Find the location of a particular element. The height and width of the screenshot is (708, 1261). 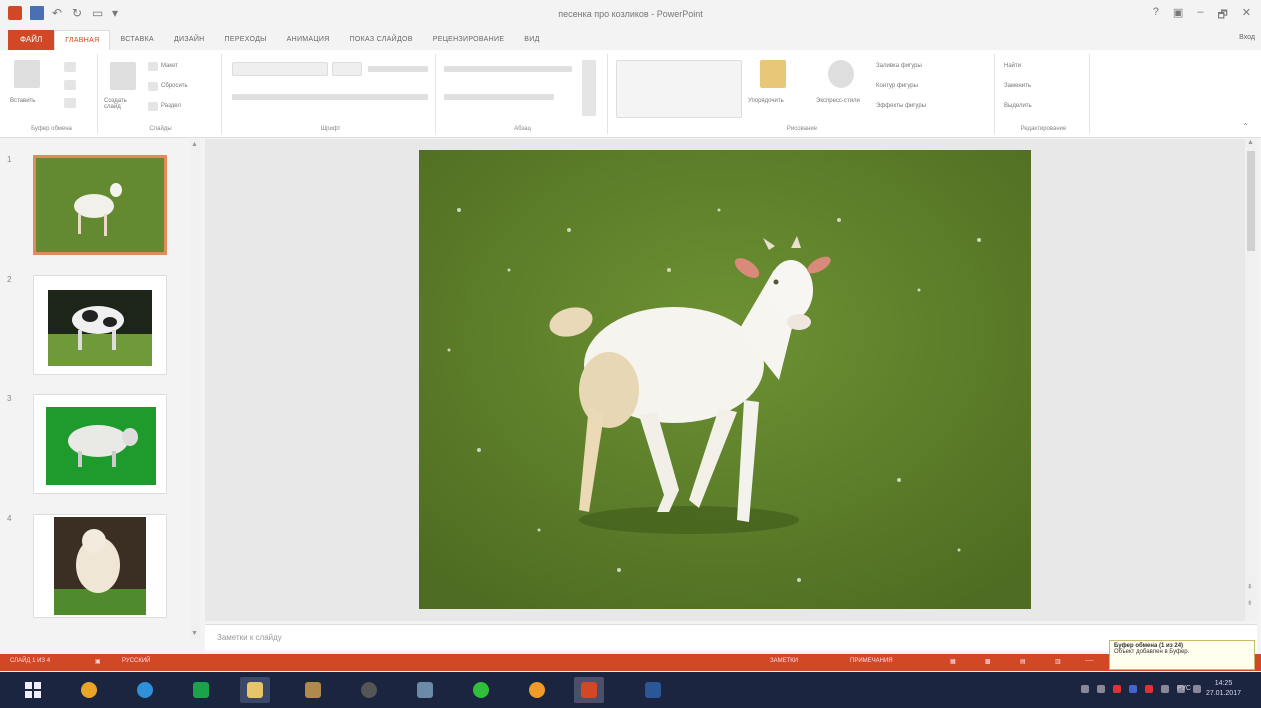

tab-slideshow: ПОКАЗ СЛАЙДОВ is located at coordinates (381, 40).